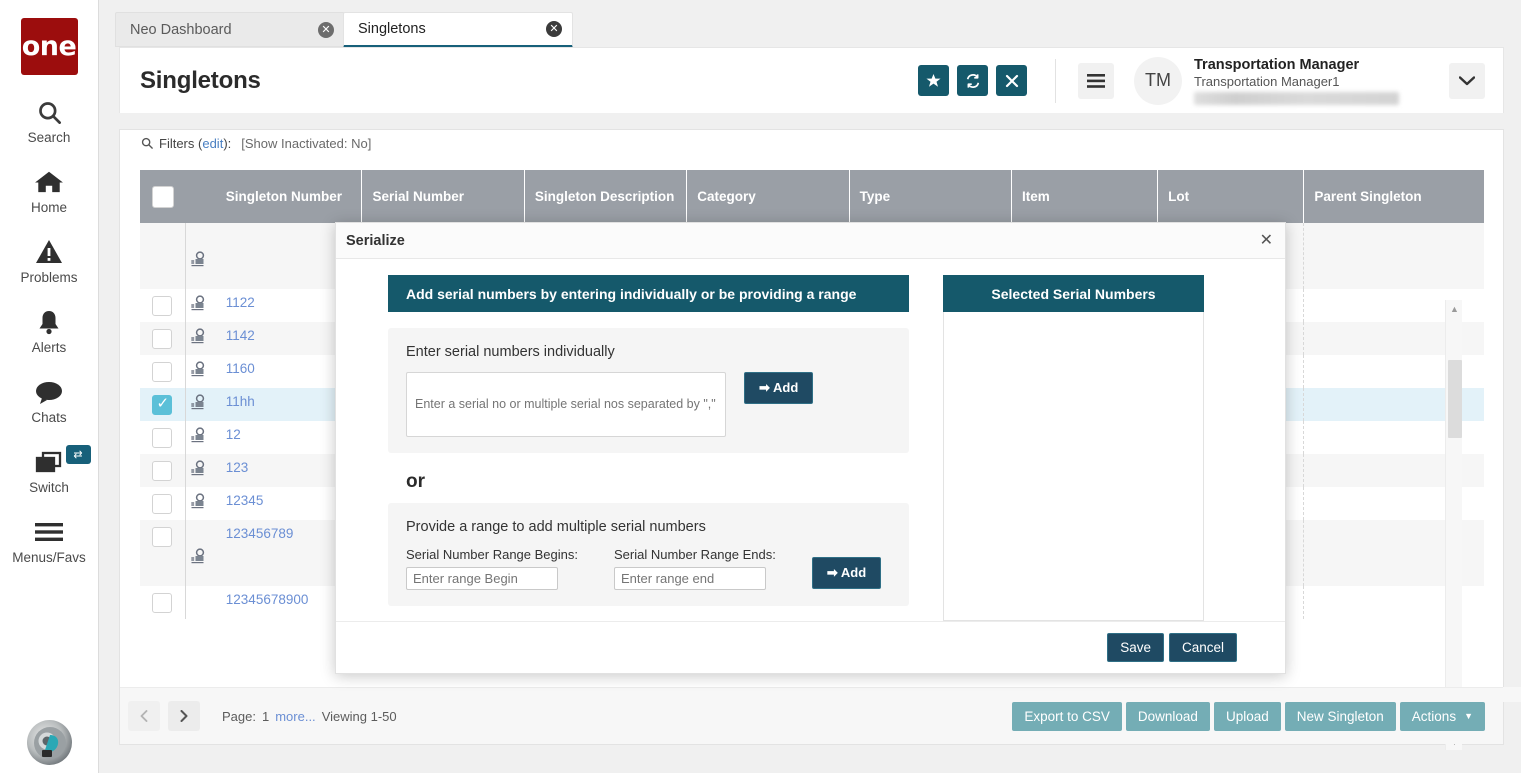 The width and height of the screenshot is (1521, 773). What do you see at coordinates (933, 80) in the screenshot?
I see `favorite-button` at bounding box center [933, 80].